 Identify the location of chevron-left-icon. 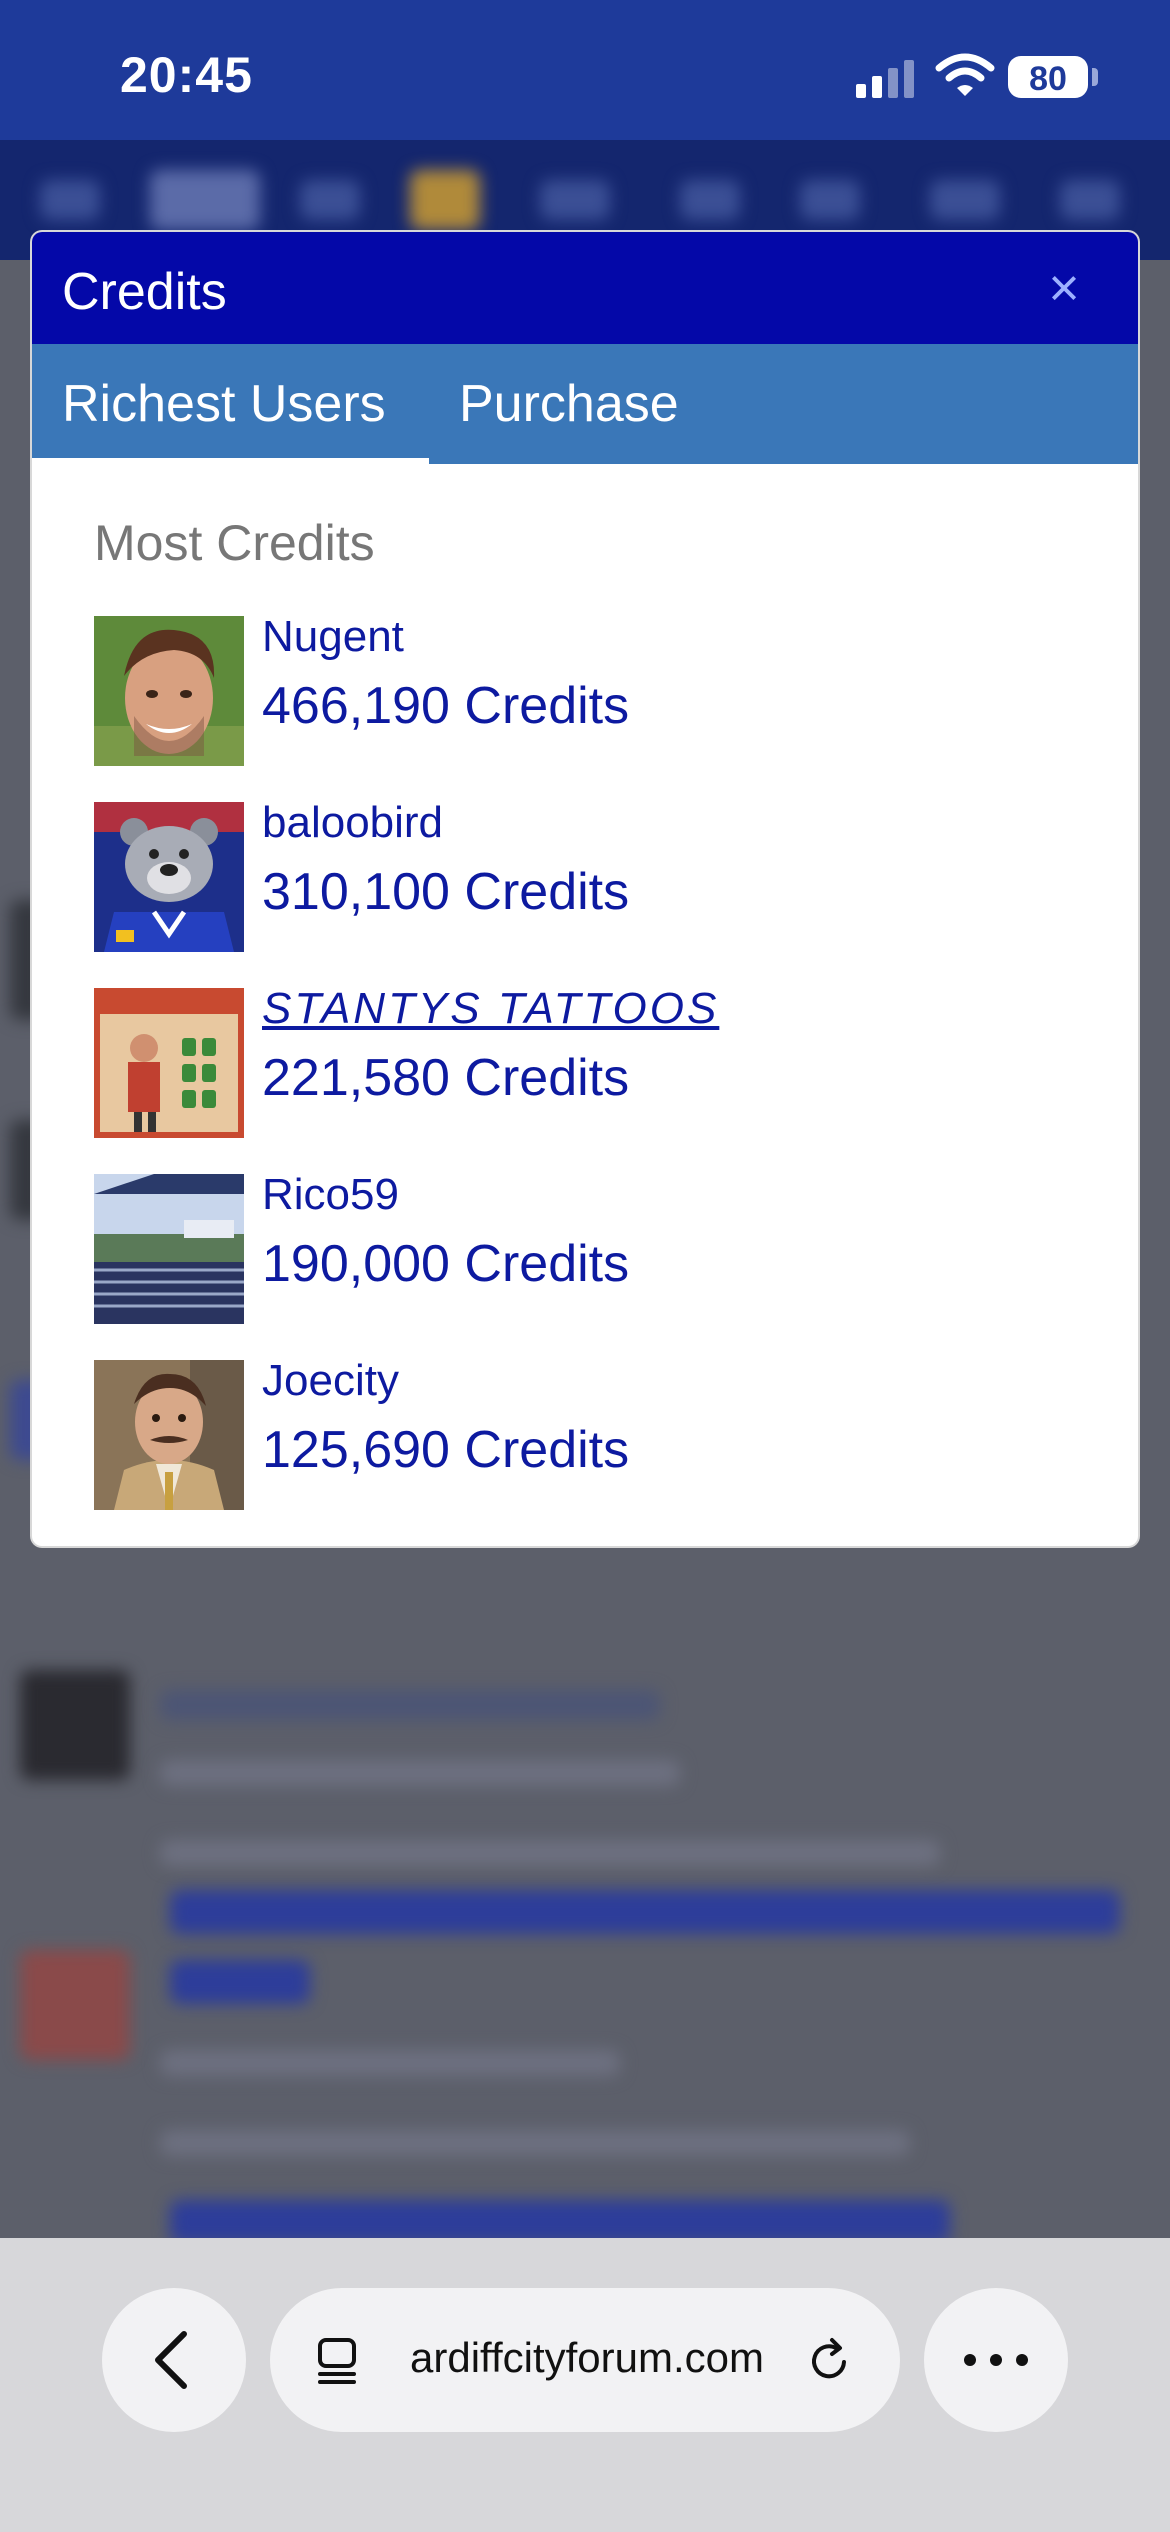
(171, 2360).